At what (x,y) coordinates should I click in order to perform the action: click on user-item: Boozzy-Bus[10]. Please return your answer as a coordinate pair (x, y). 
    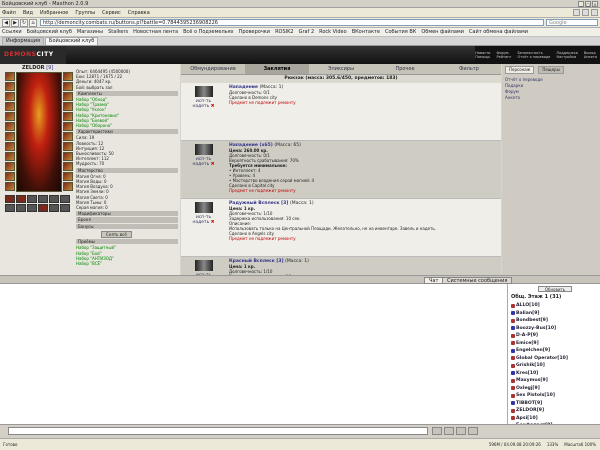
    Looking at the image, I should click on (554, 329).